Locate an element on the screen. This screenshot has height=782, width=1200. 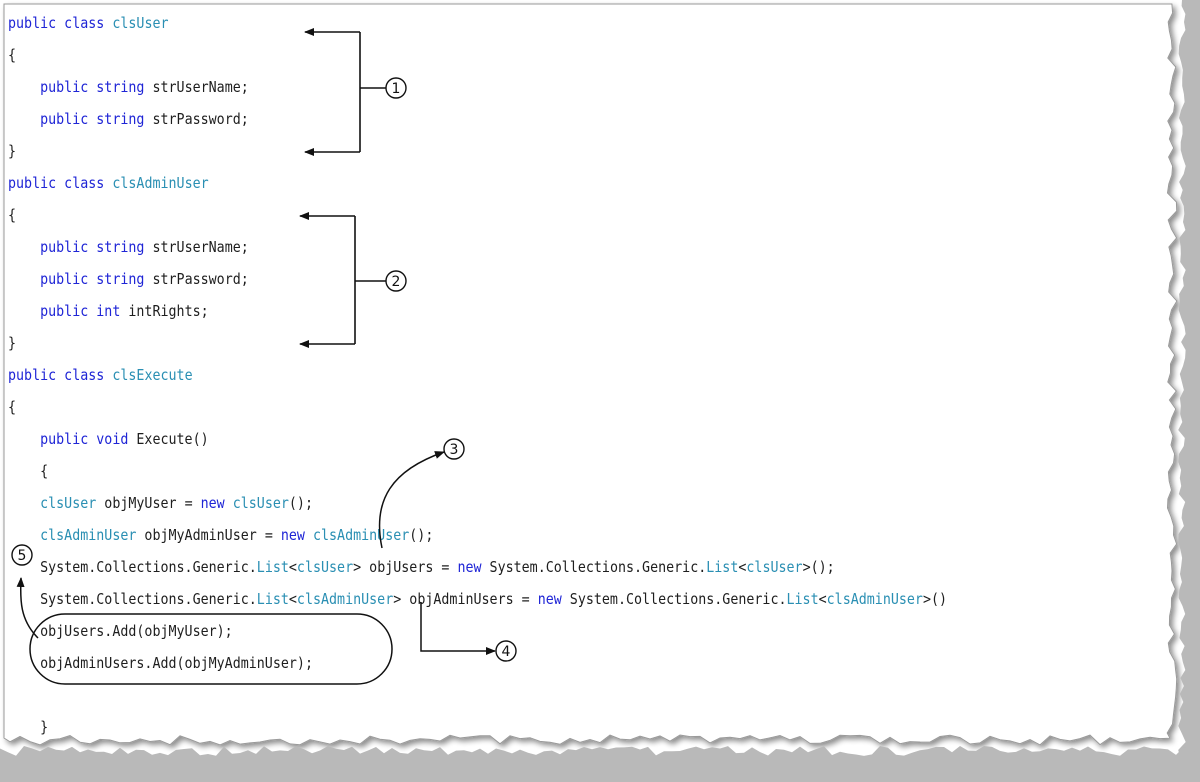
code-line: public class clsAdminUser is located at coordinates (477, 183).